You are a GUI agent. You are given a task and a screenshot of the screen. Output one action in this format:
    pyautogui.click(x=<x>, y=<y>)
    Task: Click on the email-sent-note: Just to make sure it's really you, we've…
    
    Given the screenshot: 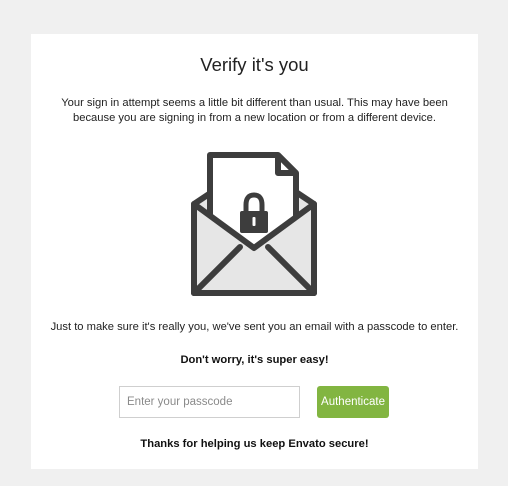 What is the action you would take?
    pyautogui.click(x=254, y=327)
    